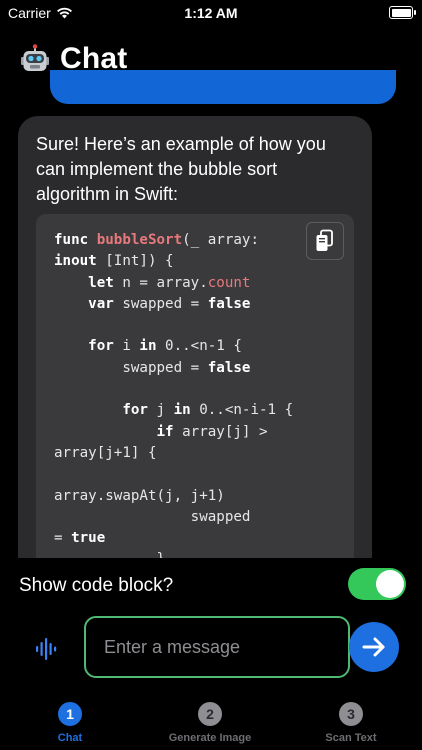 The image size is (422, 750). I want to click on clock: 1:12 AM, so click(211, 13).